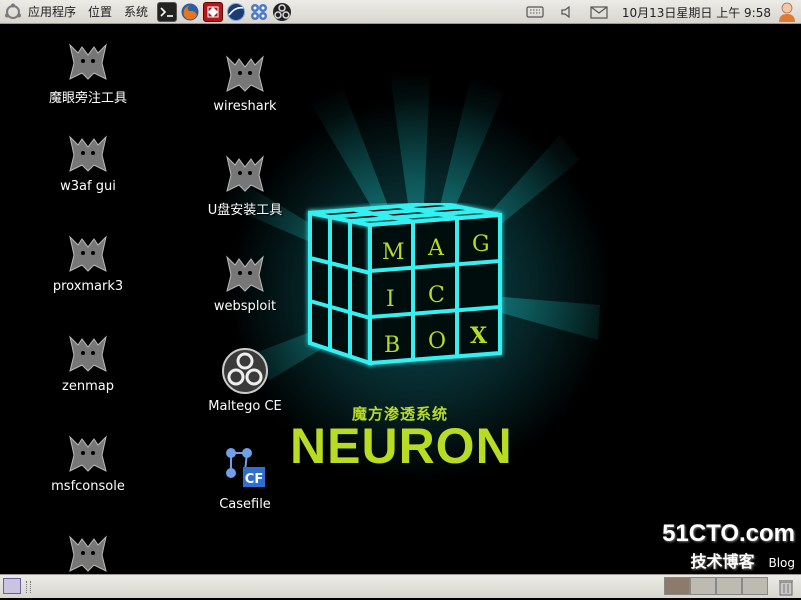 The width and height of the screenshot is (801, 600). What do you see at coordinates (259, 12) in the screenshot?
I see `settings-icon` at bounding box center [259, 12].